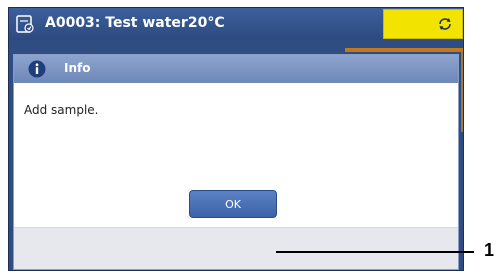  What do you see at coordinates (462, 92) in the screenshot?
I see `background-panel-edge` at bounding box center [462, 92].